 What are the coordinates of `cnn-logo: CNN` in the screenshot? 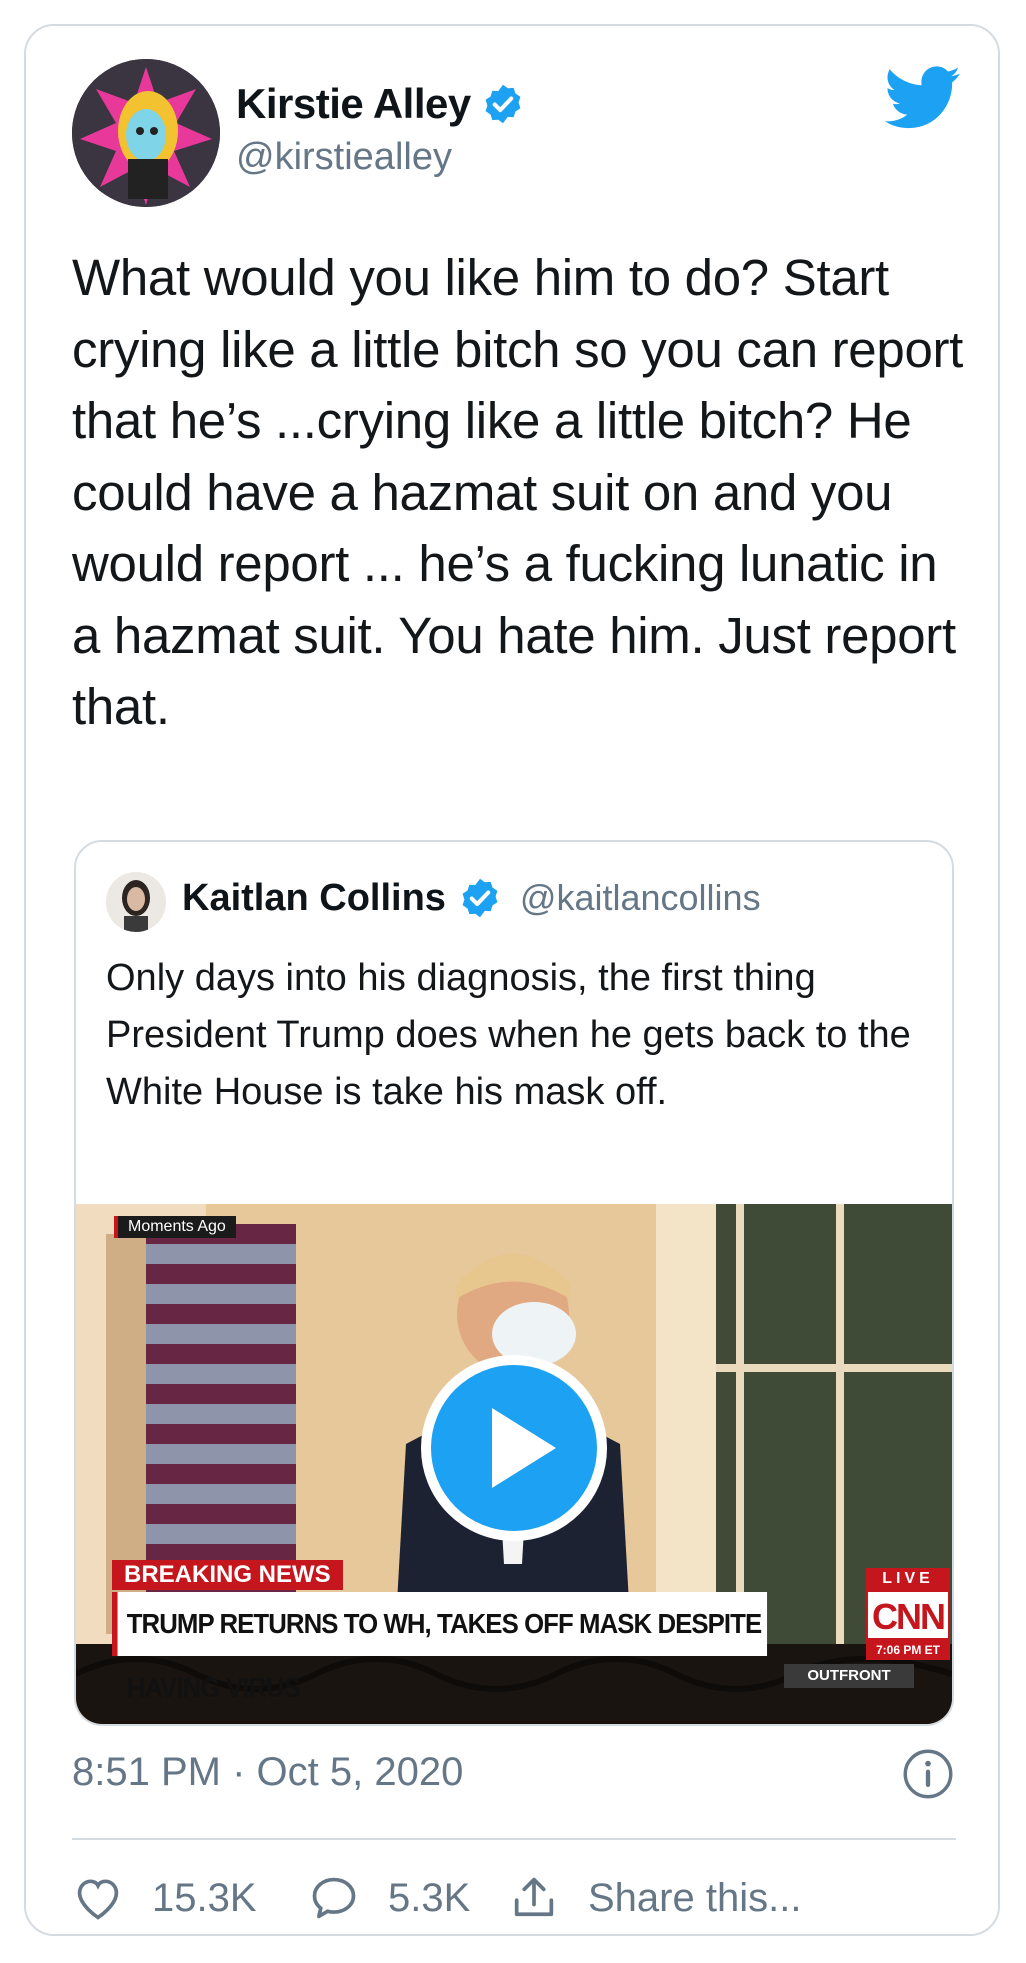 It's located at (908, 1615).